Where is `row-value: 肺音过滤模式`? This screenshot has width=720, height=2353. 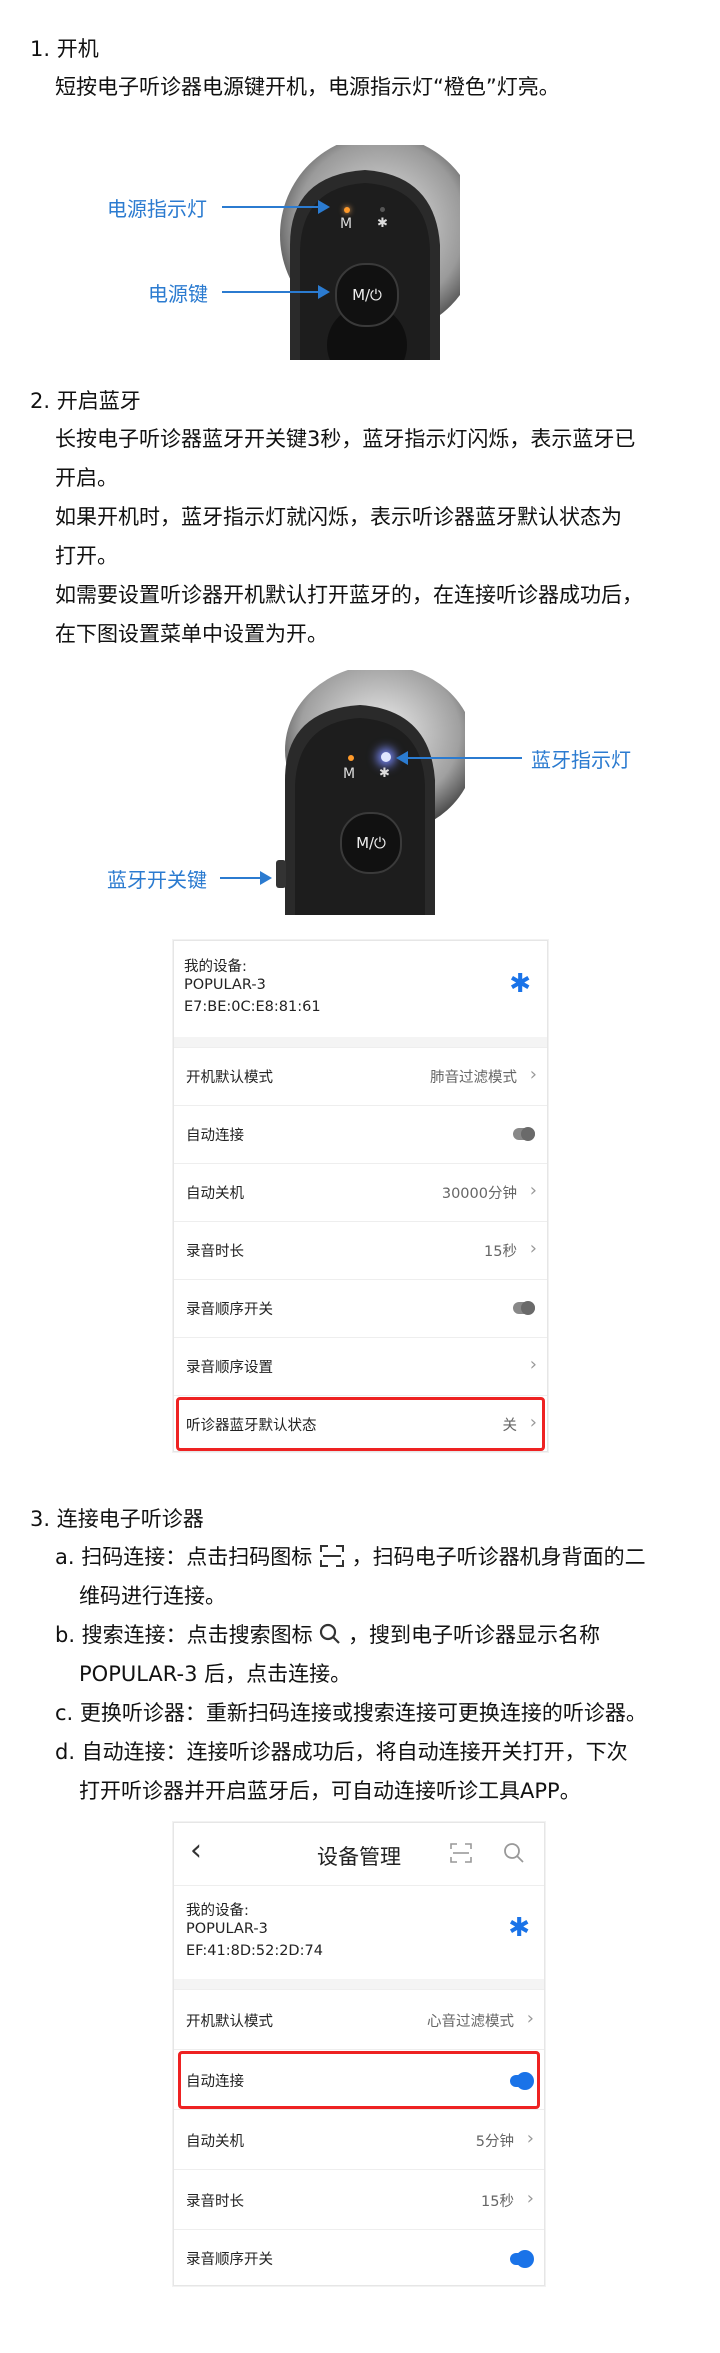
row-value: 肺音过滤模式 is located at coordinates (473, 1078).